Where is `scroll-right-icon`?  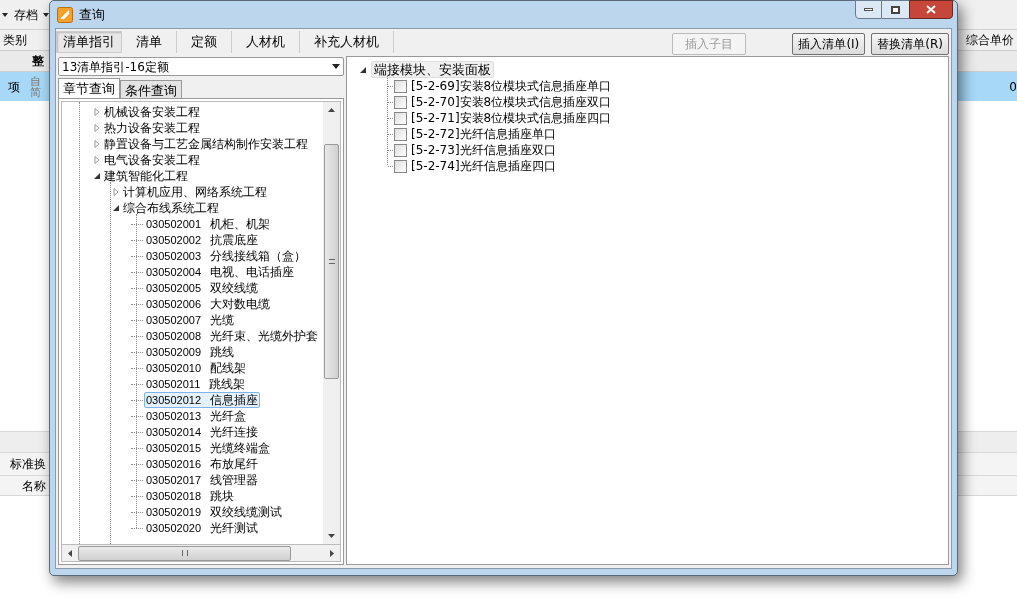
scroll-right-icon is located at coordinates (332, 553).